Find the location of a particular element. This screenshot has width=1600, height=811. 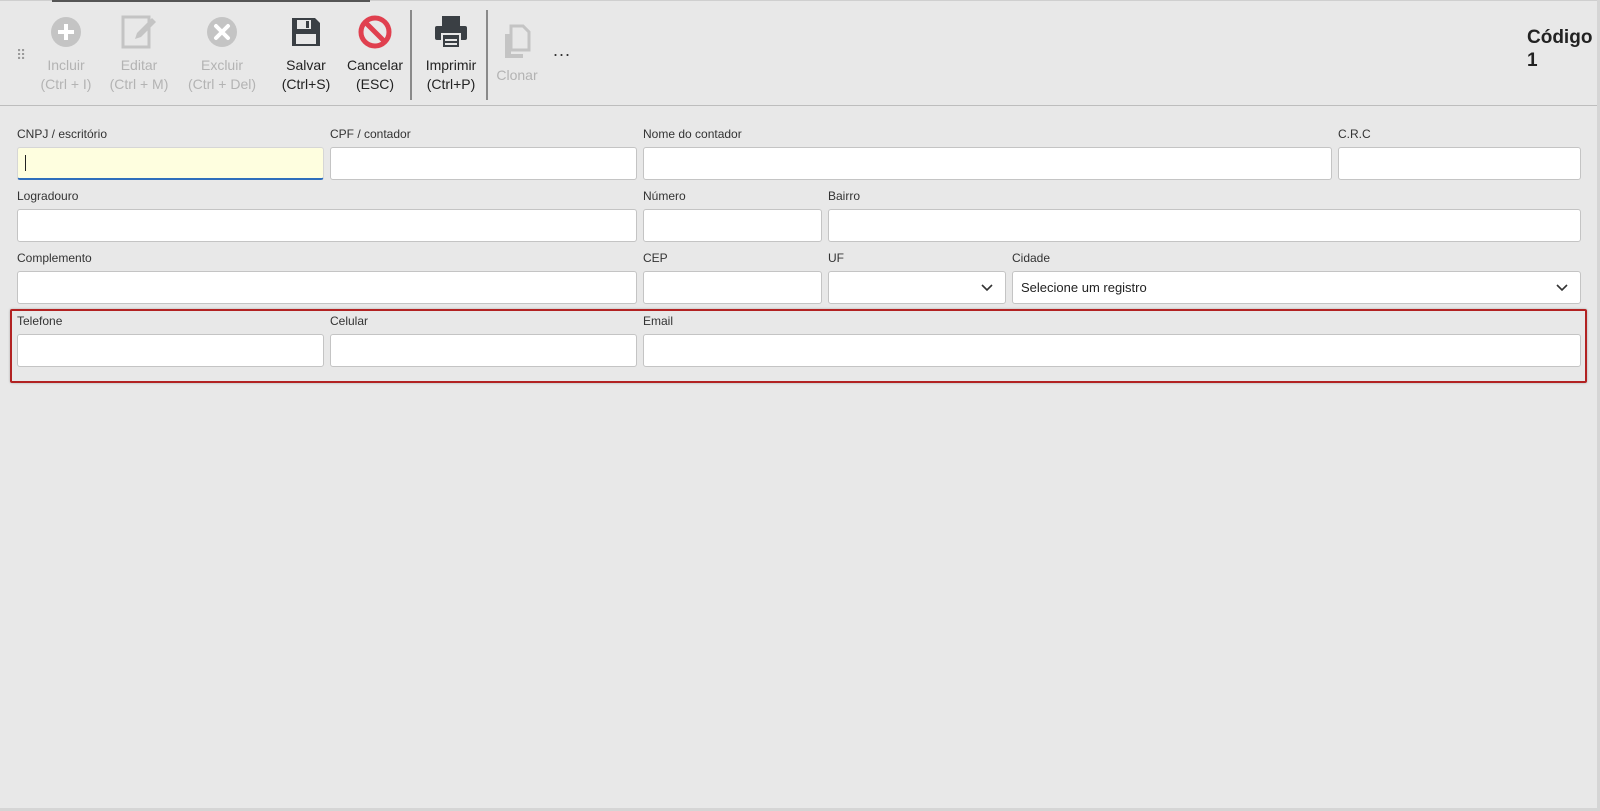

email-input is located at coordinates (1112, 350).